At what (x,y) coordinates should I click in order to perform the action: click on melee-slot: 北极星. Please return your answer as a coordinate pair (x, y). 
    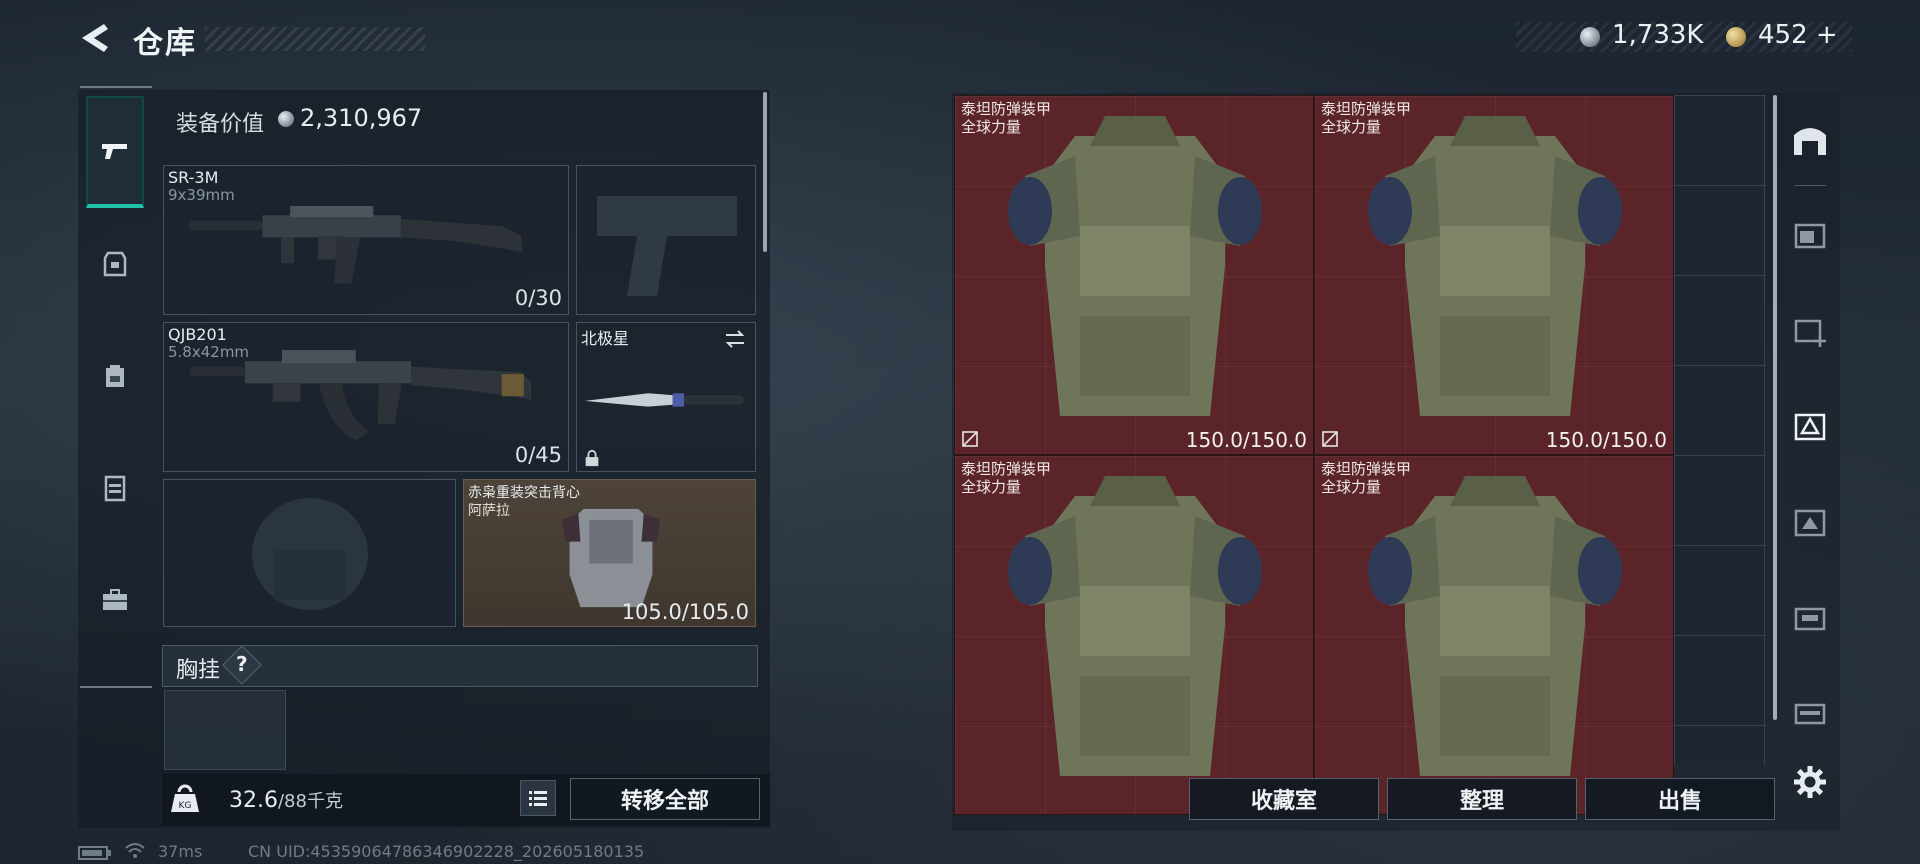
    Looking at the image, I should click on (666, 397).